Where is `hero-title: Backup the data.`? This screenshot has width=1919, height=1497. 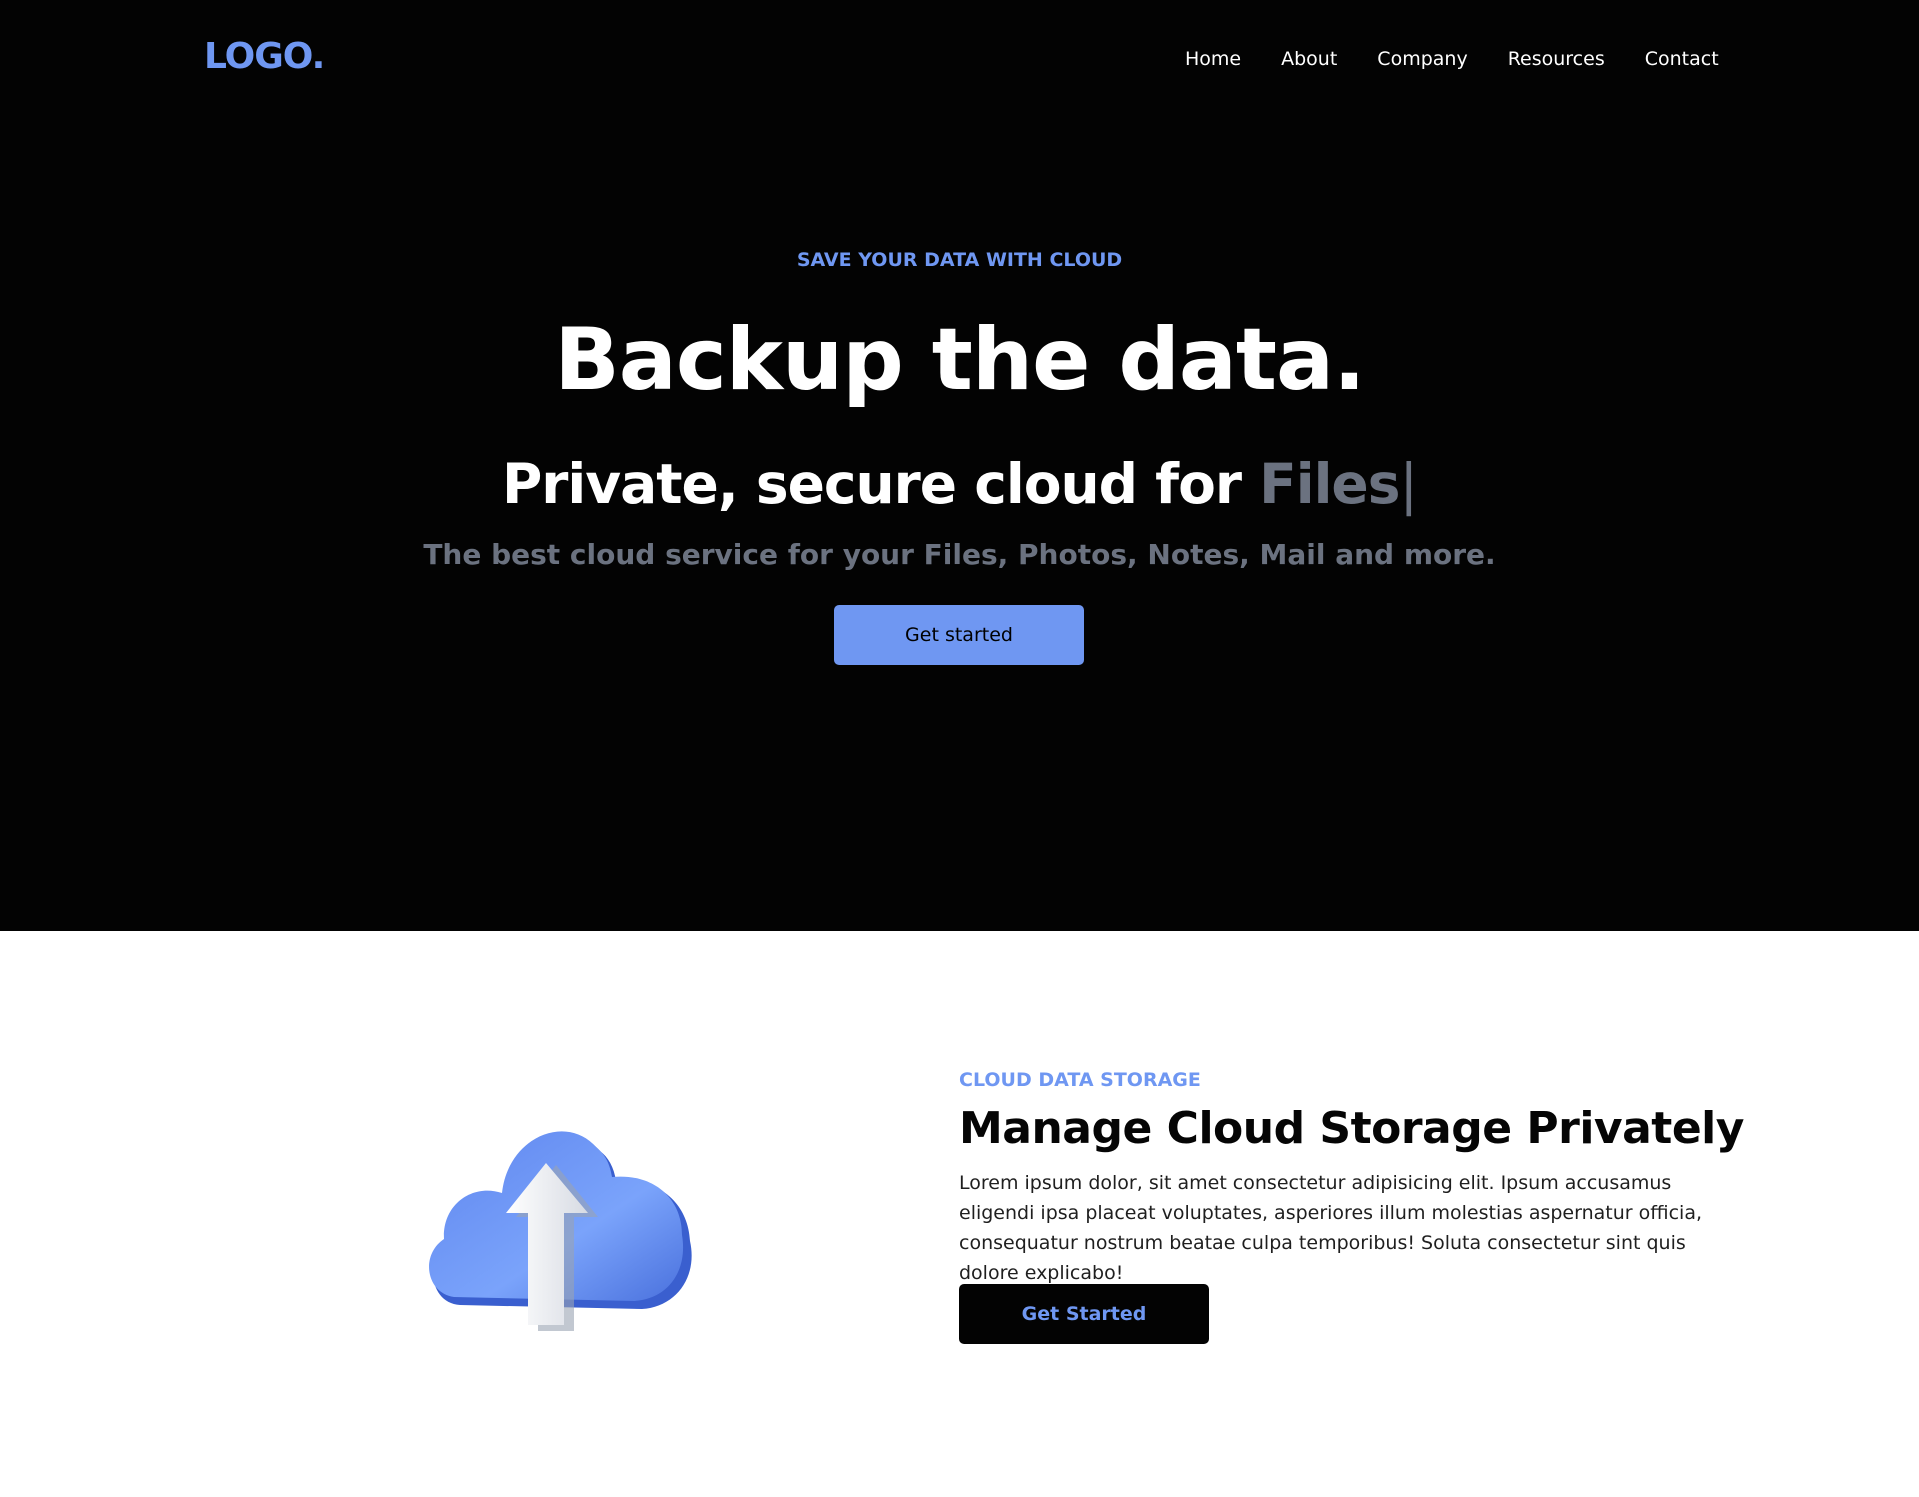
hero-title: Backup the data. is located at coordinates (960, 360).